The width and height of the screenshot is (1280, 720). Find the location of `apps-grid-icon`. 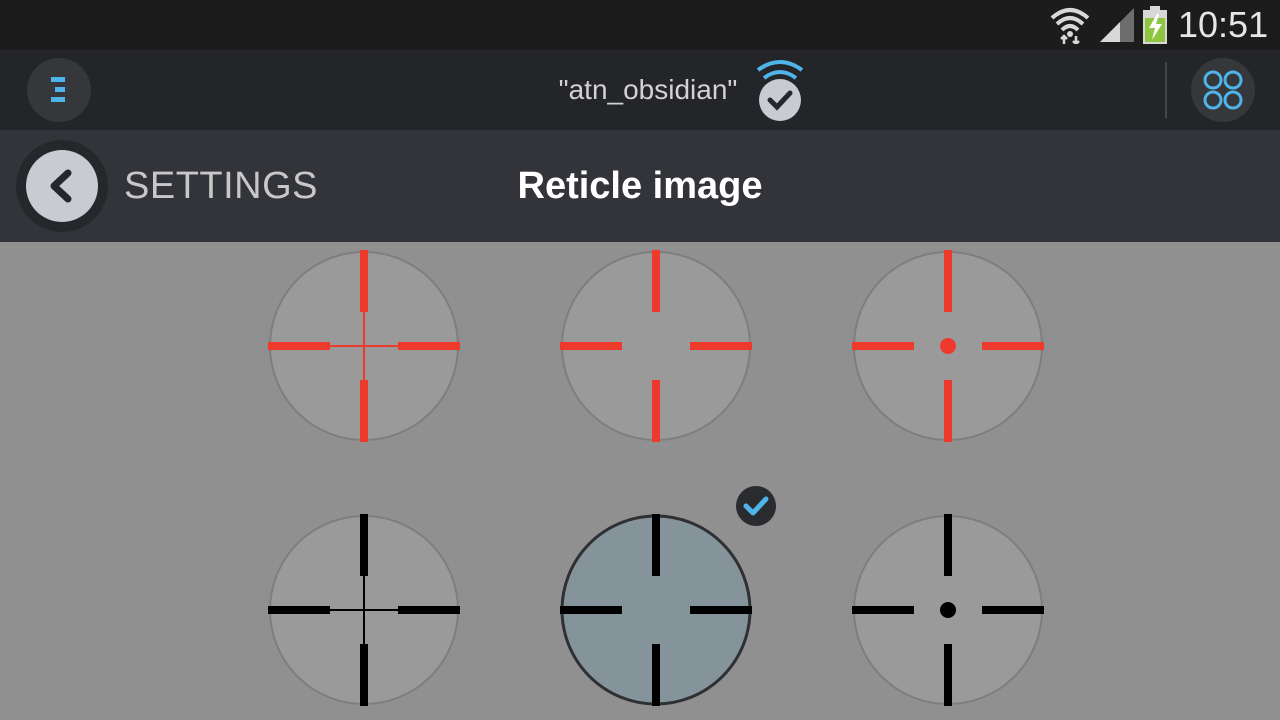

apps-grid-icon is located at coordinates (1223, 90).